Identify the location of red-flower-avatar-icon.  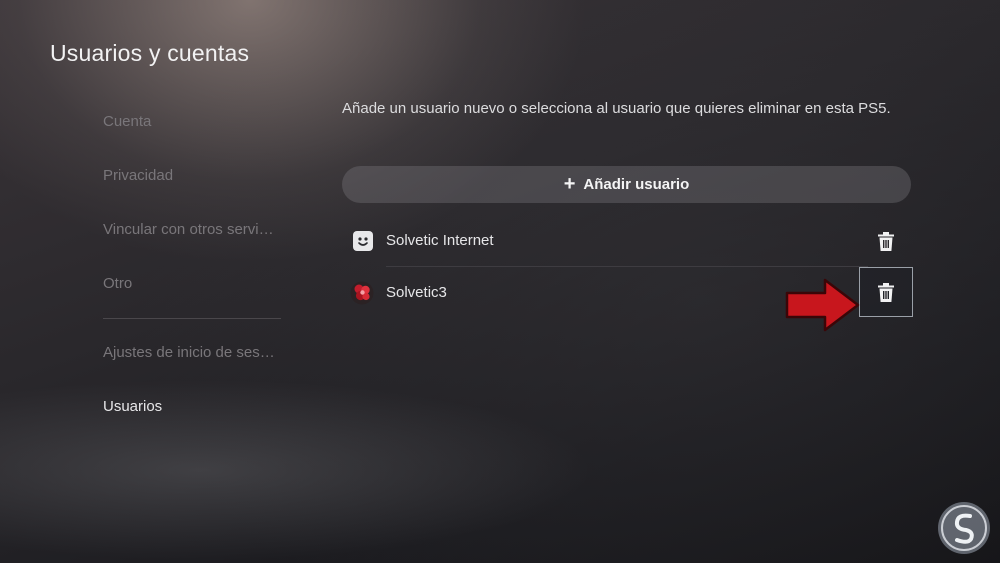
(362, 293).